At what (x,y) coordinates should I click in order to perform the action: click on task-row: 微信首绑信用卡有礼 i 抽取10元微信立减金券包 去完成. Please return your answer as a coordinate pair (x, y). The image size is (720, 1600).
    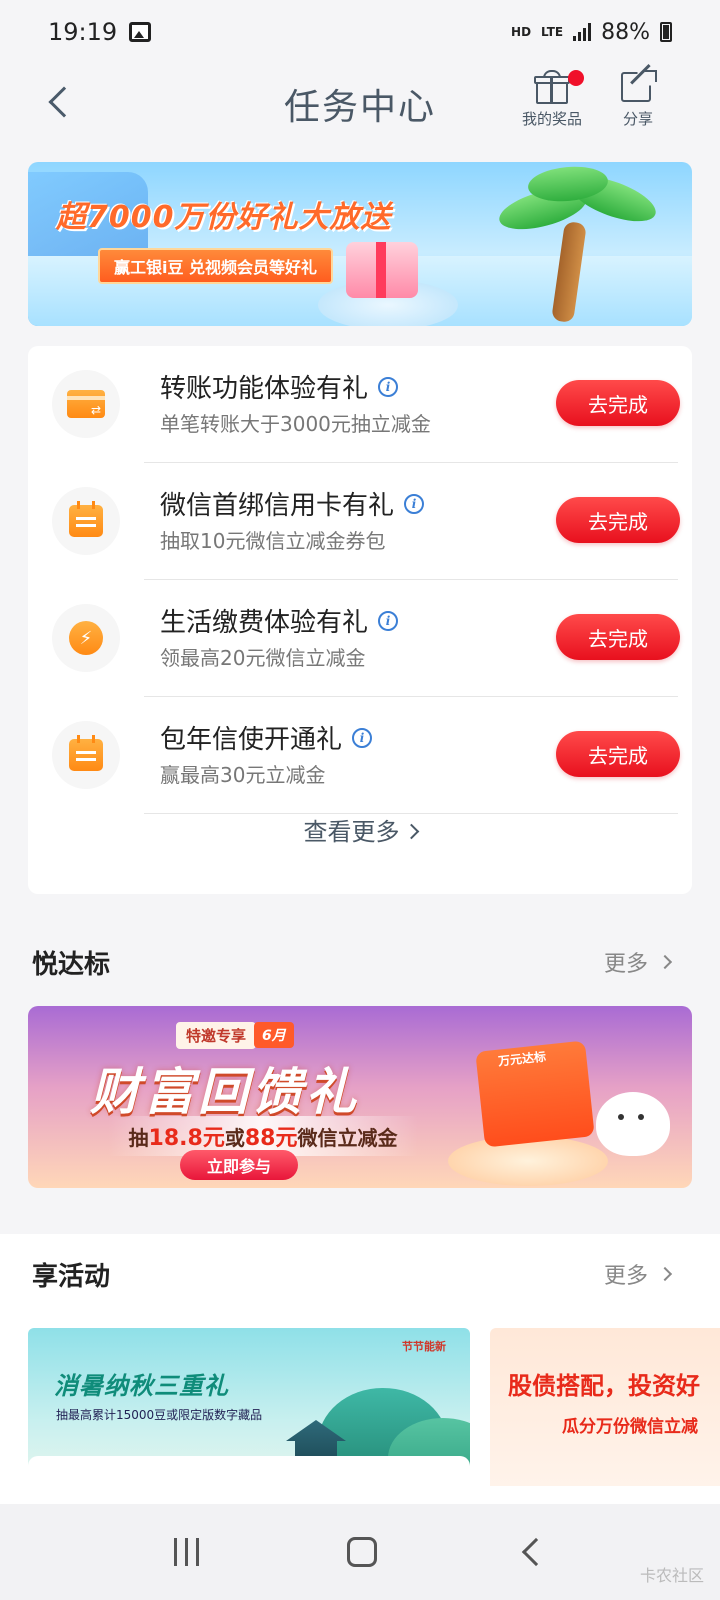
    Looking at the image, I should click on (360, 521).